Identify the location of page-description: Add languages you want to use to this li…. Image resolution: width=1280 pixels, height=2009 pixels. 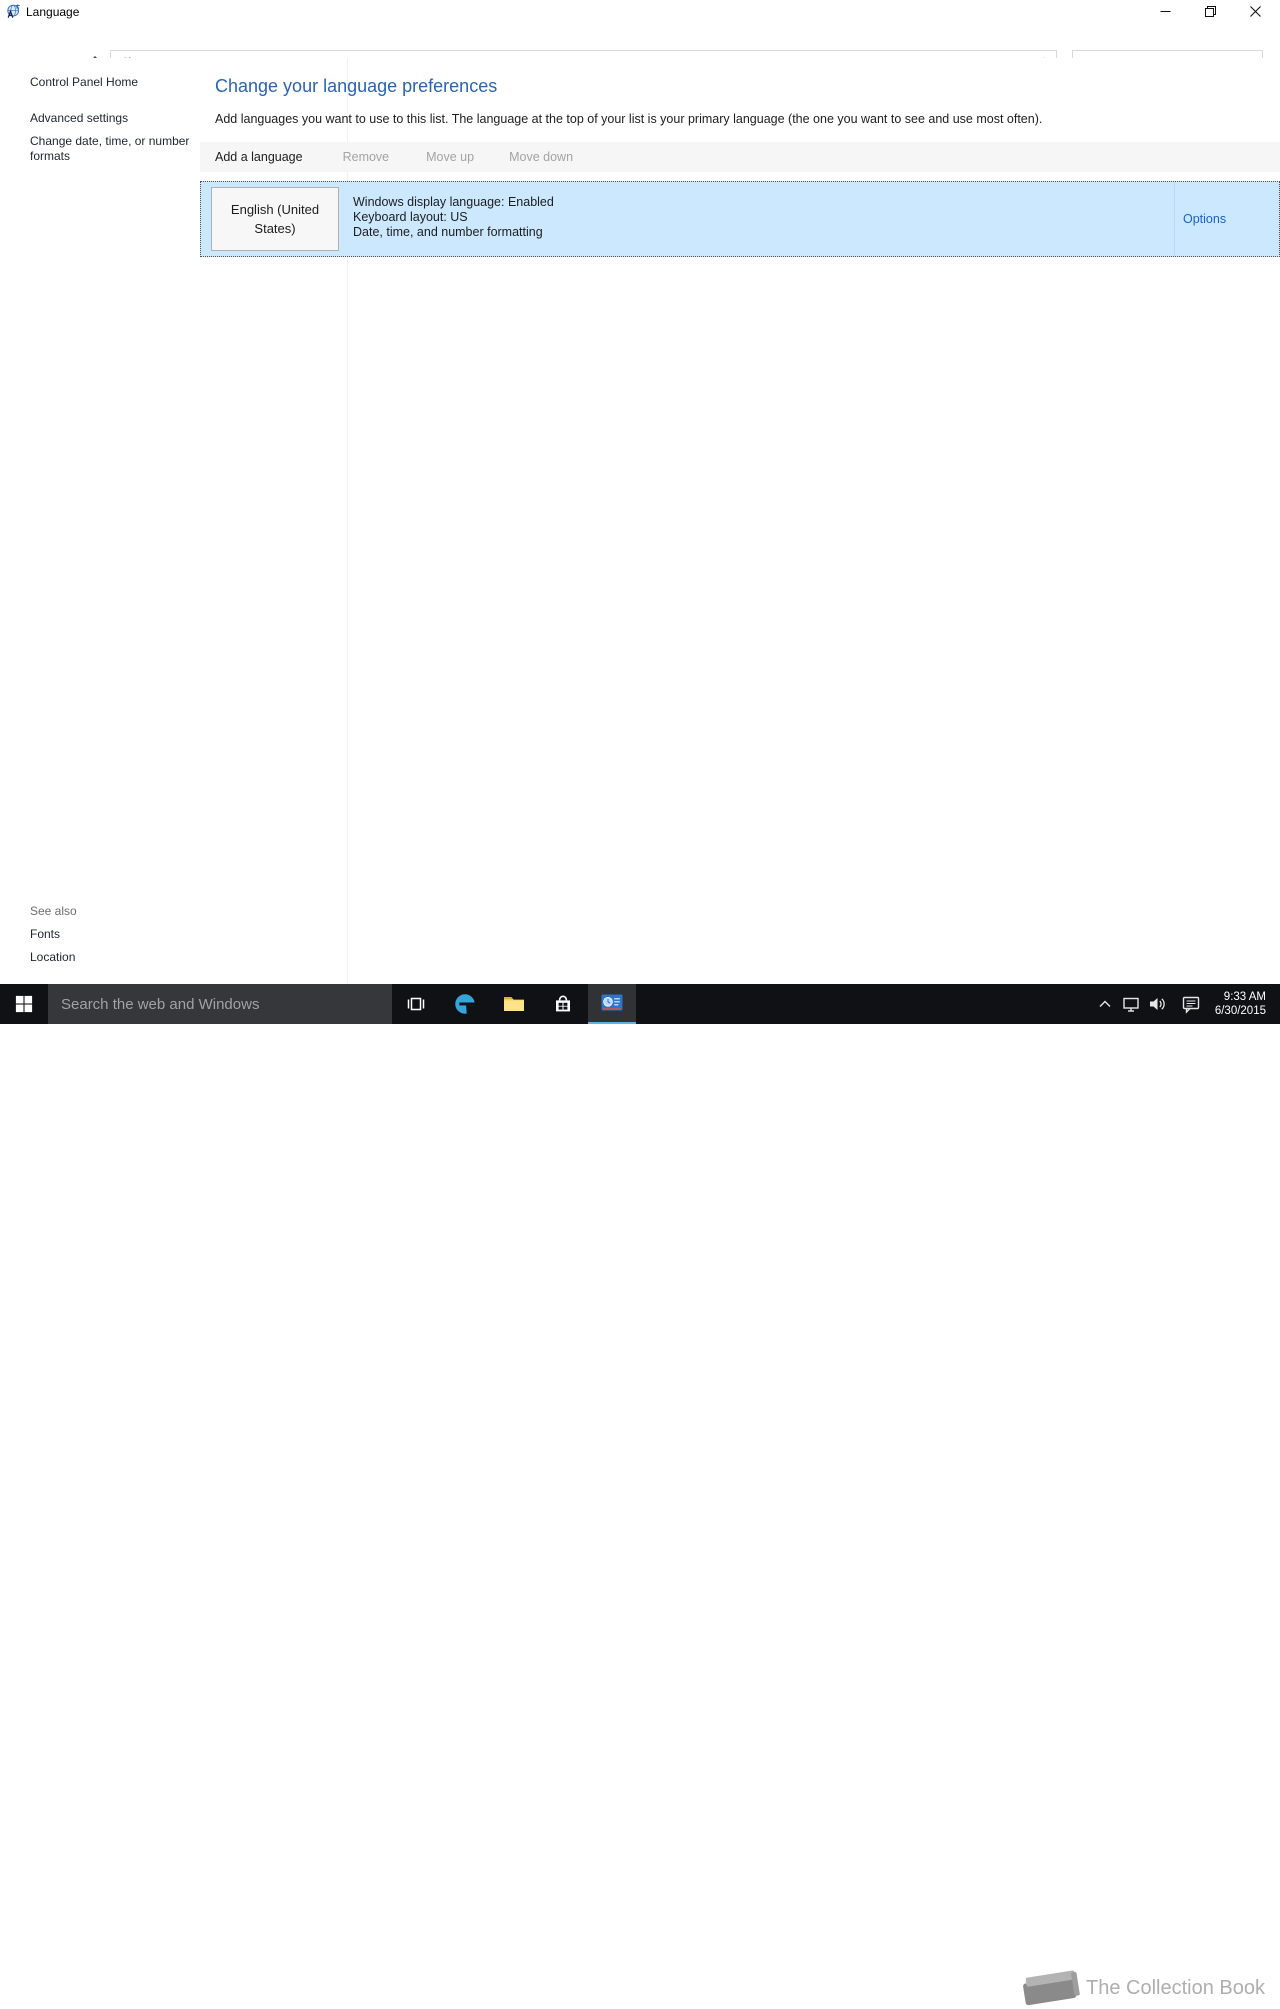
(629, 119).